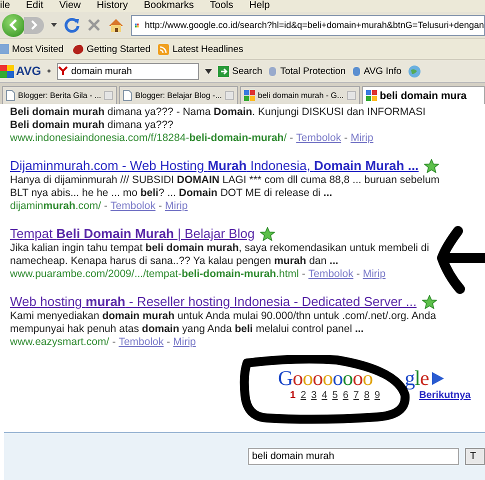  Describe the element at coordinates (112, 6) in the screenshot. I see `menu-item: History` at that location.